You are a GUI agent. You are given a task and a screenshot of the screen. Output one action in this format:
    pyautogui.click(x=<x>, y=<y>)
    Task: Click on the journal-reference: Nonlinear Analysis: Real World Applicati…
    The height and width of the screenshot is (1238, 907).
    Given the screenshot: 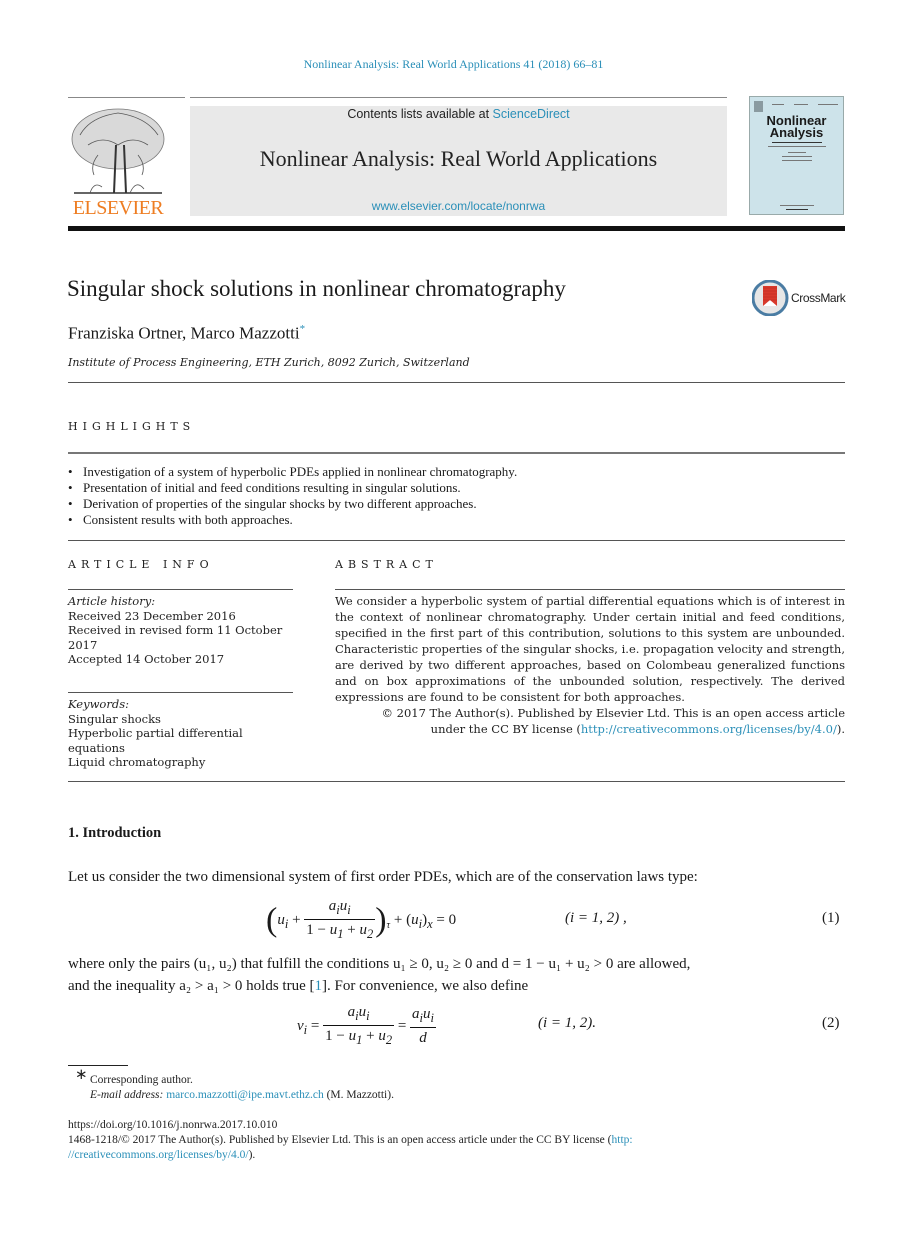 What is the action you would take?
    pyautogui.click(x=453, y=64)
    